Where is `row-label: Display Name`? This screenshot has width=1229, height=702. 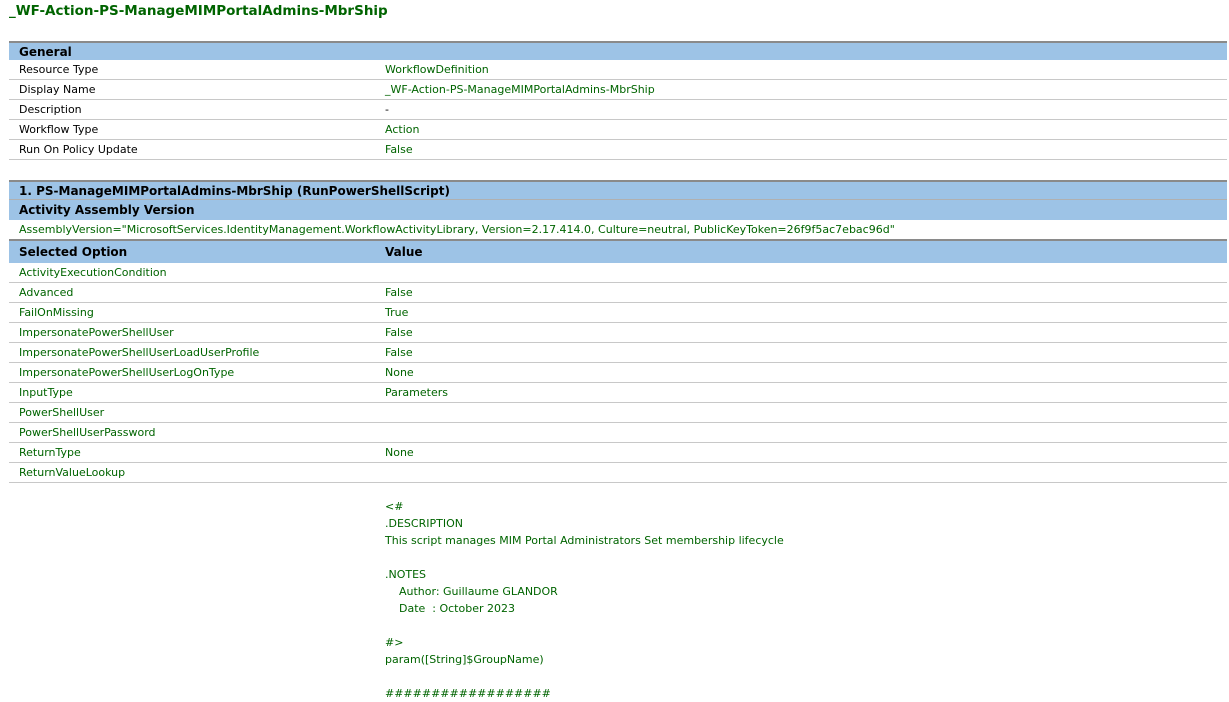
row-label: Display Name is located at coordinates (57, 89).